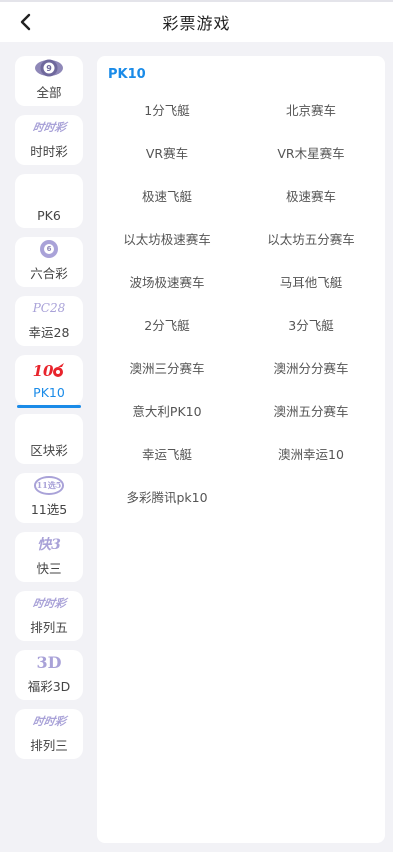 This screenshot has height=852, width=393. I want to click on page-title: 彩票游戏, so click(196, 23).